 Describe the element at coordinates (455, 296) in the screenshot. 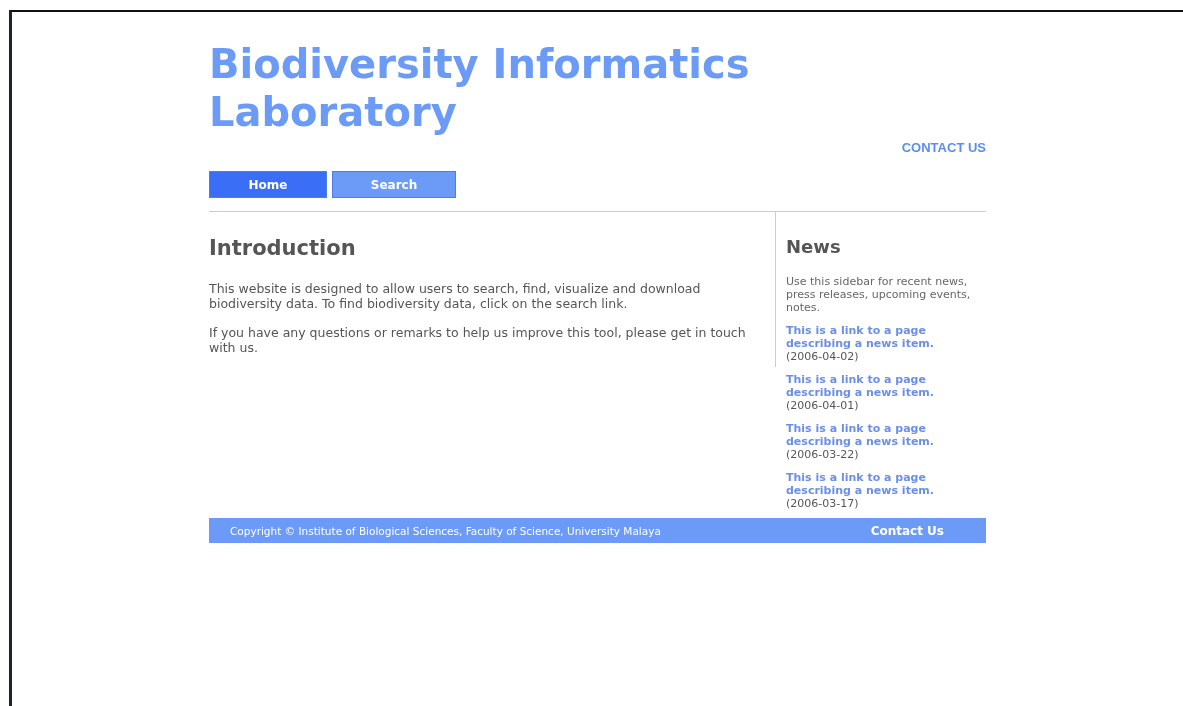

I see `paragraph: This website is designed to allow users to search, find, visualize and download biodiversity data. To find biodiversity data, click on the search link.` at that location.